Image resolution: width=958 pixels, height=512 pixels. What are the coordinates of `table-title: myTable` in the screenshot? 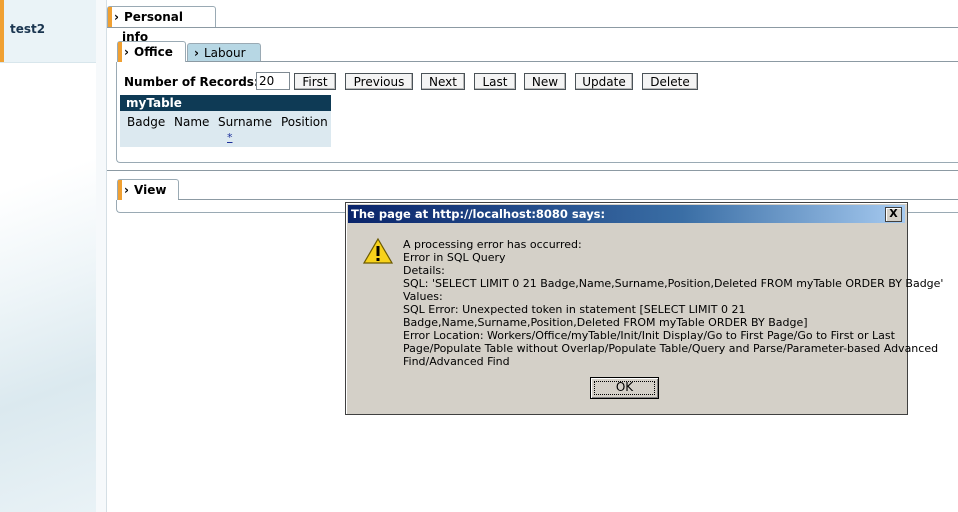 It's located at (225, 103).